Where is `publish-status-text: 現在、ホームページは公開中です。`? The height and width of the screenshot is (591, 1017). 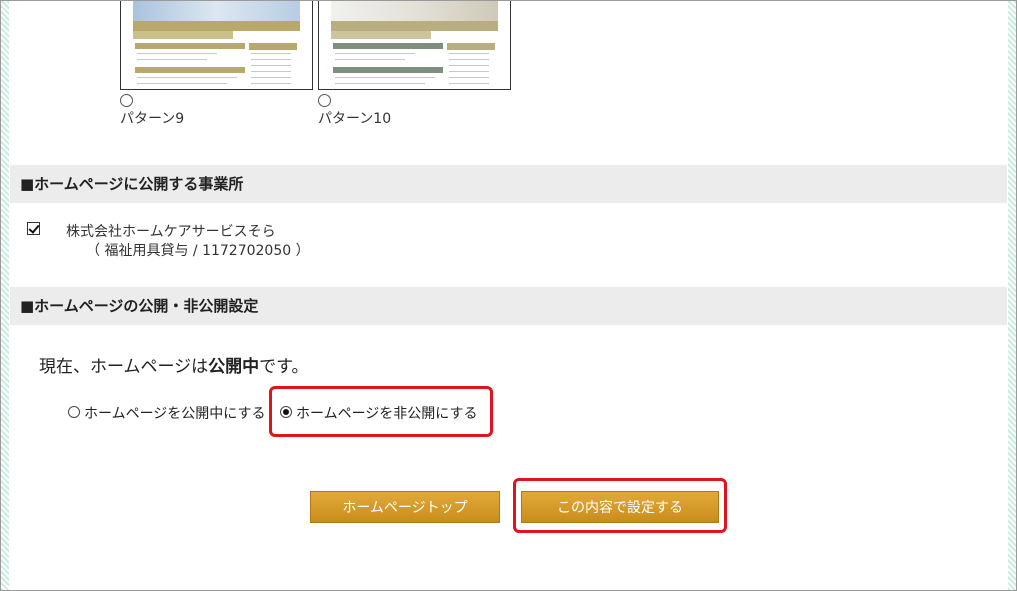 publish-status-text: 現在、ホームページは公開中です。 is located at coordinates (173, 364).